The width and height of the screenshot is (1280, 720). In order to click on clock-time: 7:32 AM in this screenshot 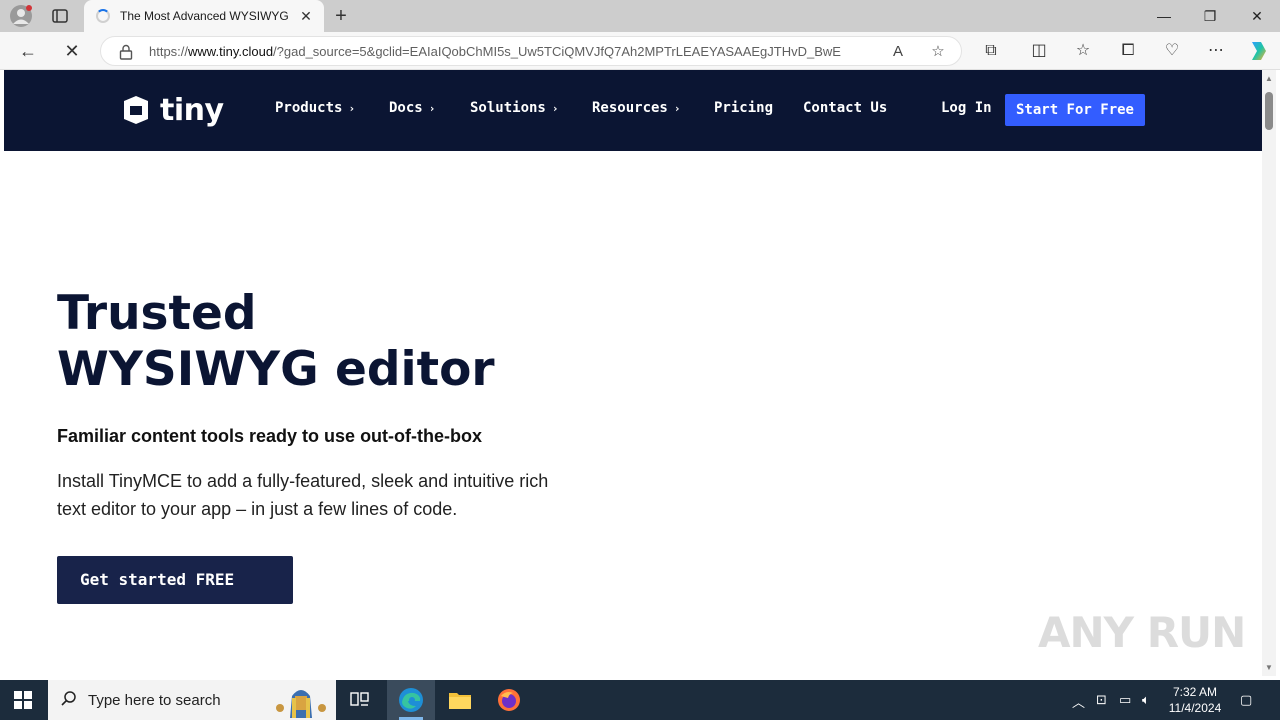, I will do `click(1195, 692)`.